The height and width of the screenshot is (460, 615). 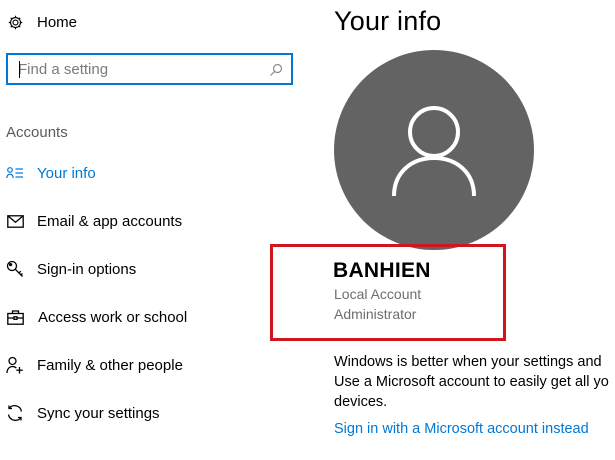 I want to click on search-input, so click(x=149, y=69).